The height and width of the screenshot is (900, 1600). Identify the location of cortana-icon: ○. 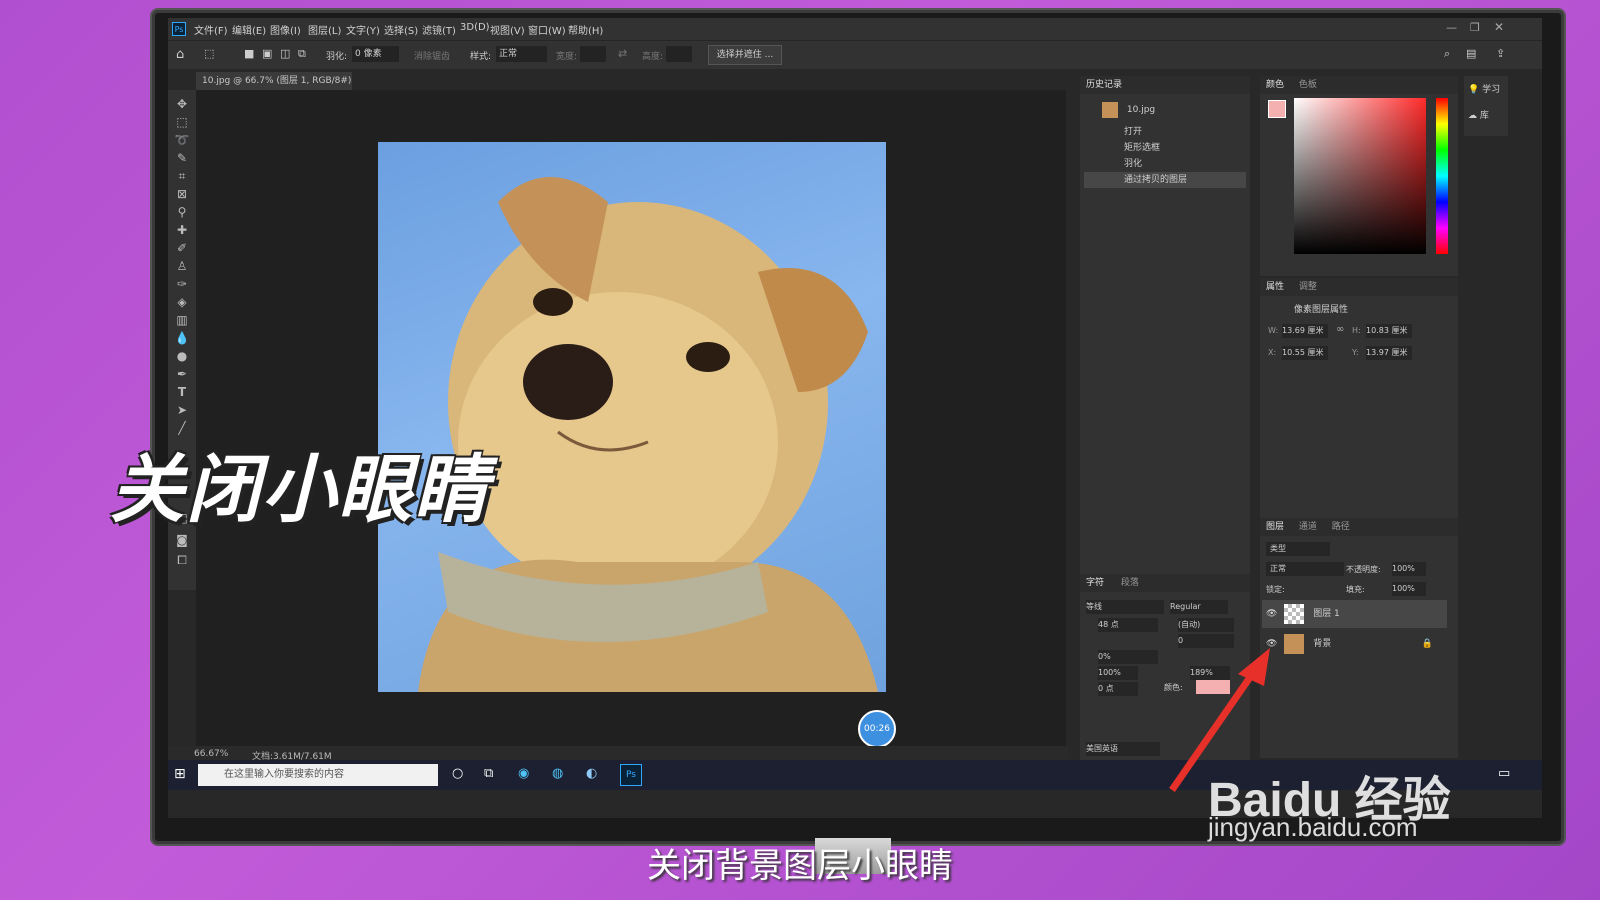
(457, 773).